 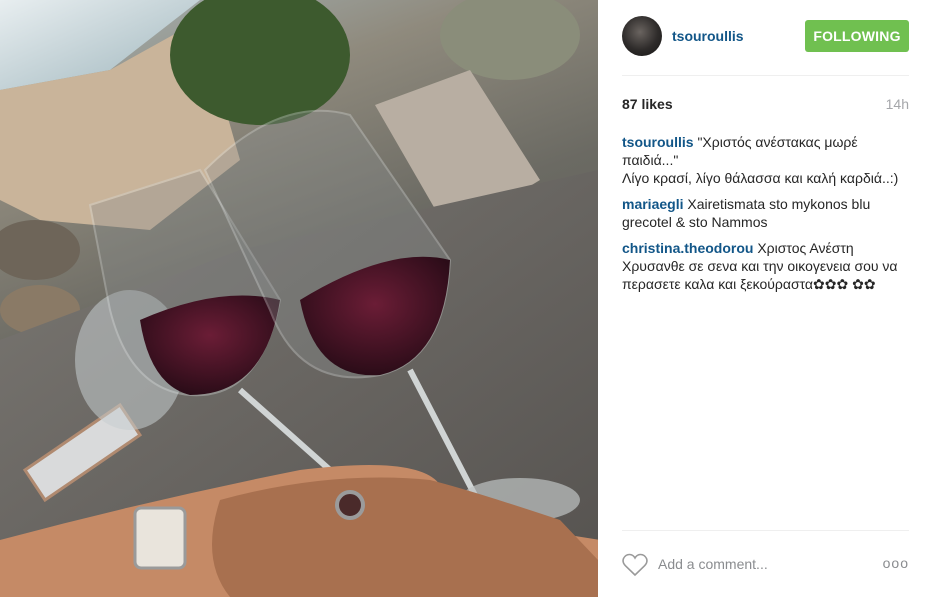 What do you see at coordinates (765, 105) in the screenshot?
I see `stats-row: 87 likes 14h` at bounding box center [765, 105].